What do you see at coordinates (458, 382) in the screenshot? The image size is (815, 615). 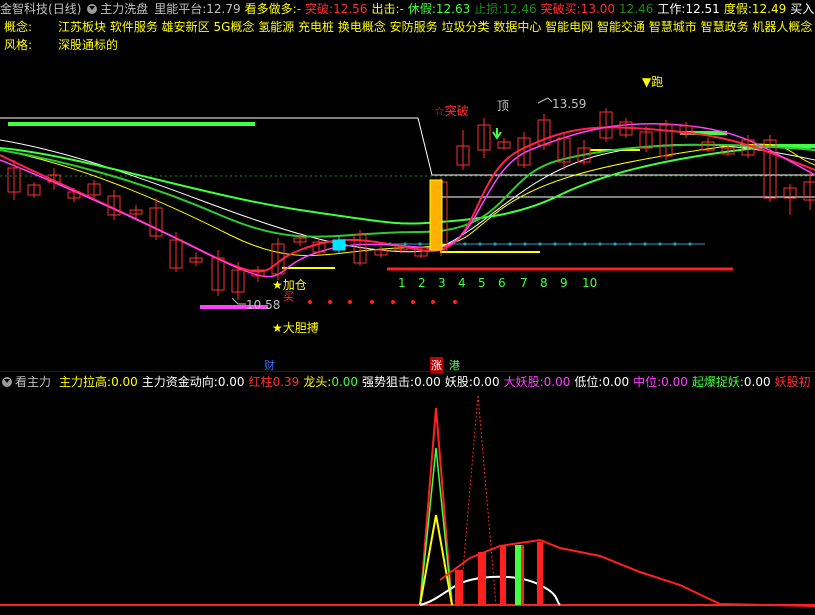 I see `sub-field-label-5: 妖股:` at bounding box center [458, 382].